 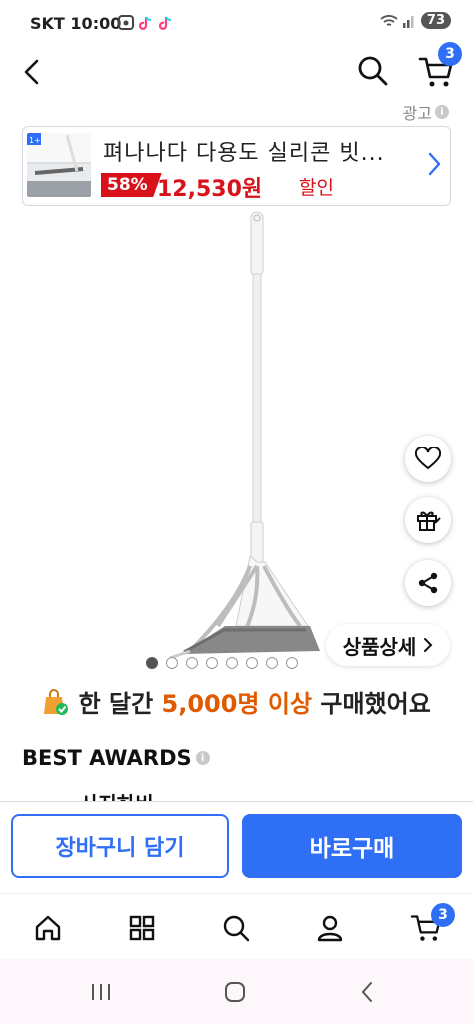 I want to click on purchase-suffix: 구매했어요, so click(x=371, y=704).